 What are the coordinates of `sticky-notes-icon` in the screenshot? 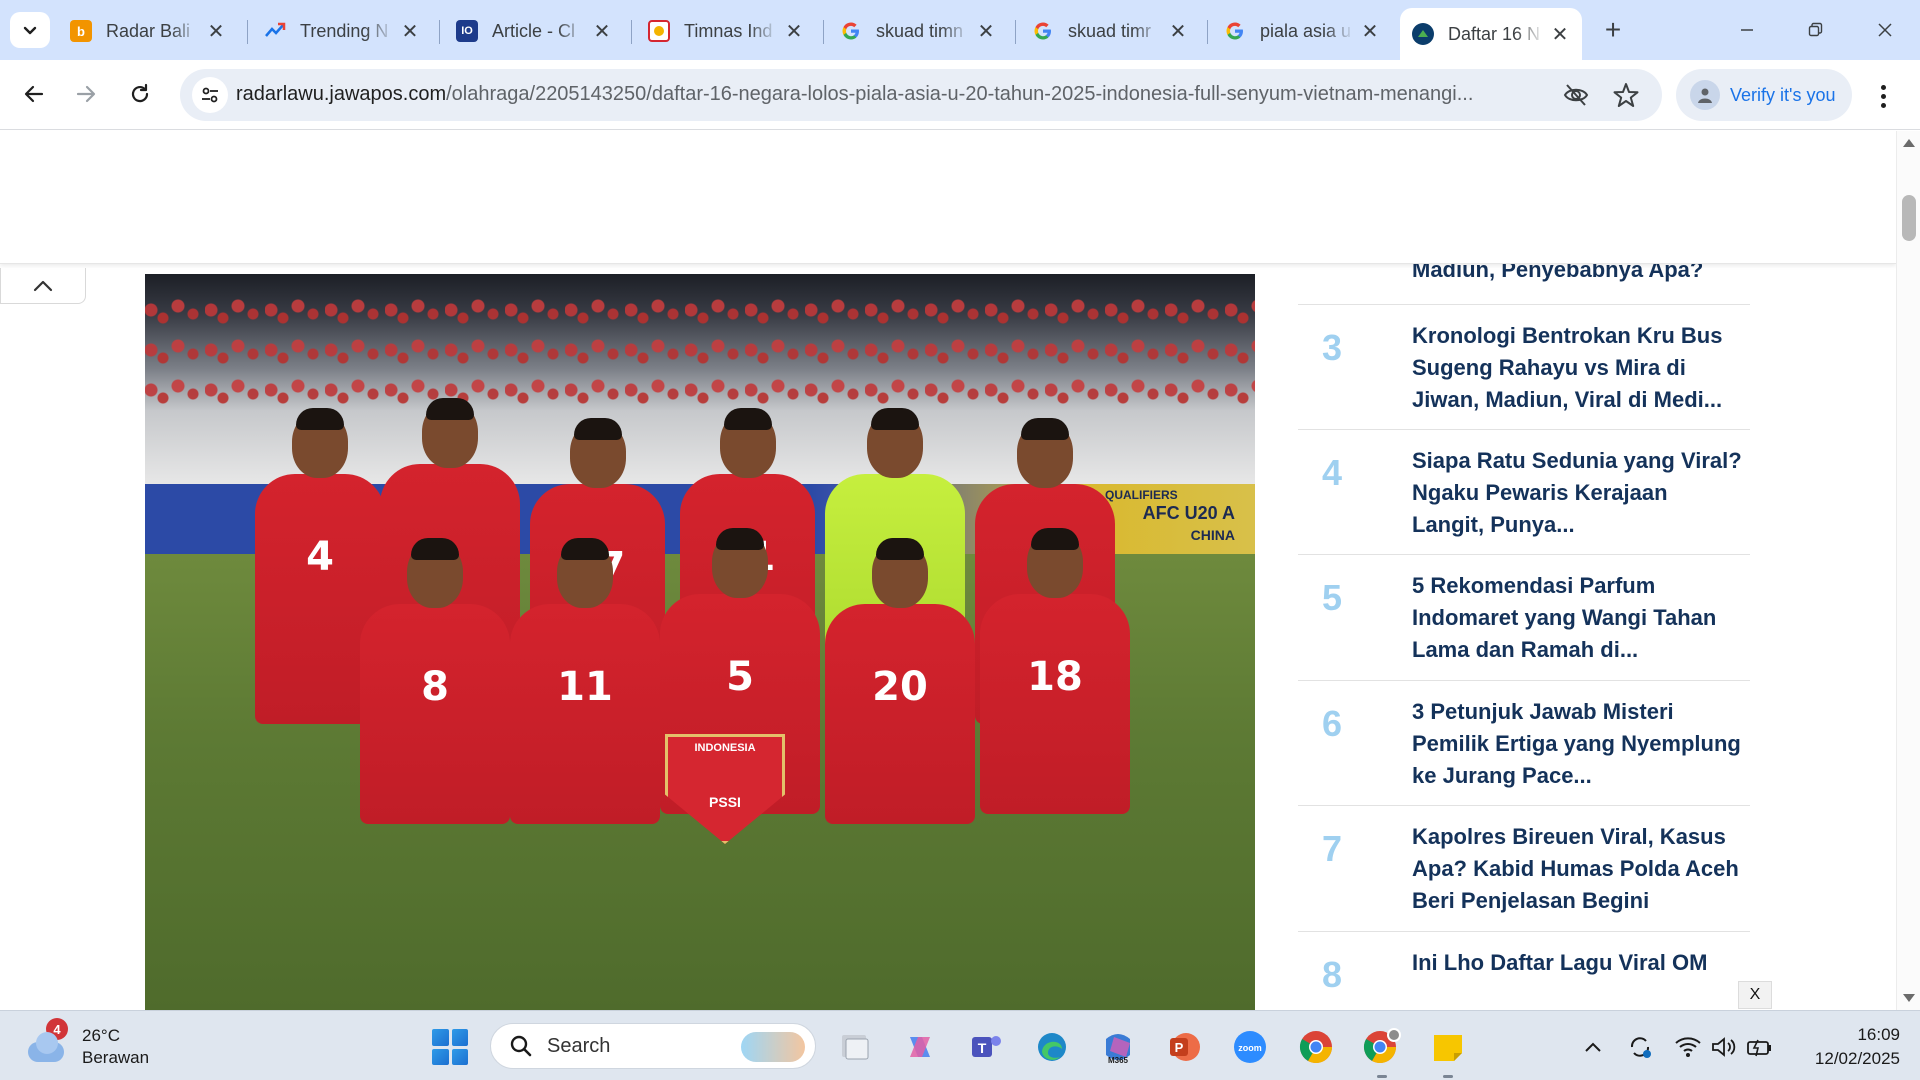 It's located at (1448, 1047).